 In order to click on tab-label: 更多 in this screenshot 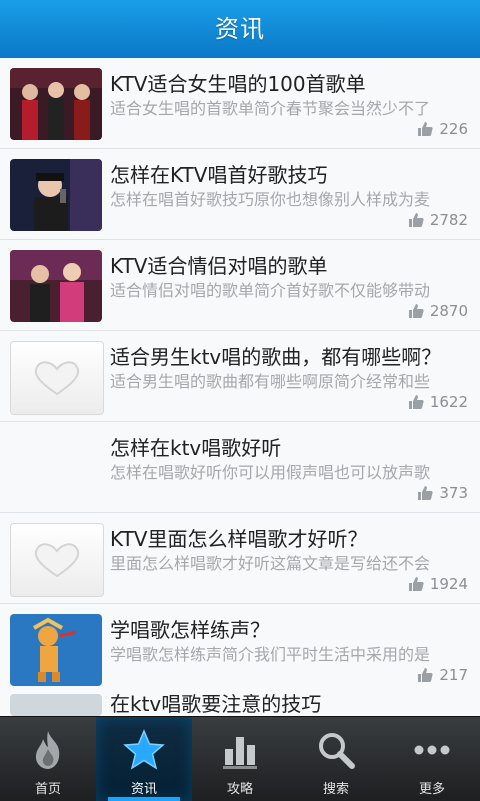, I will do `click(431, 789)`.